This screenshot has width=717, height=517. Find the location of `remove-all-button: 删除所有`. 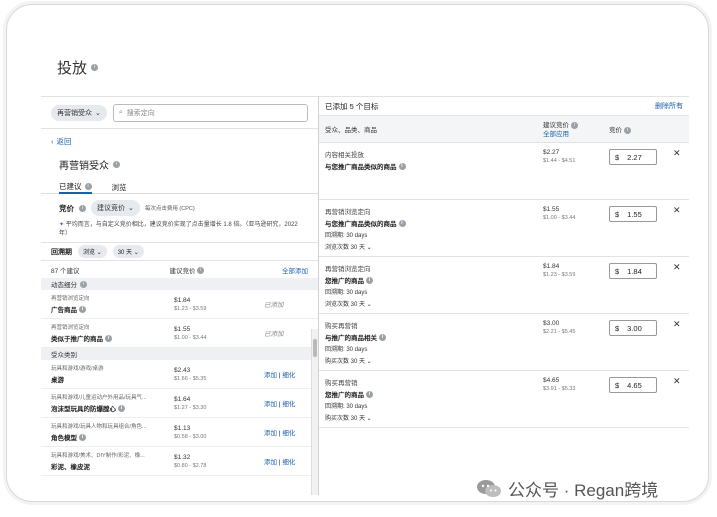

remove-all-button: 删除所有 is located at coordinates (669, 106).